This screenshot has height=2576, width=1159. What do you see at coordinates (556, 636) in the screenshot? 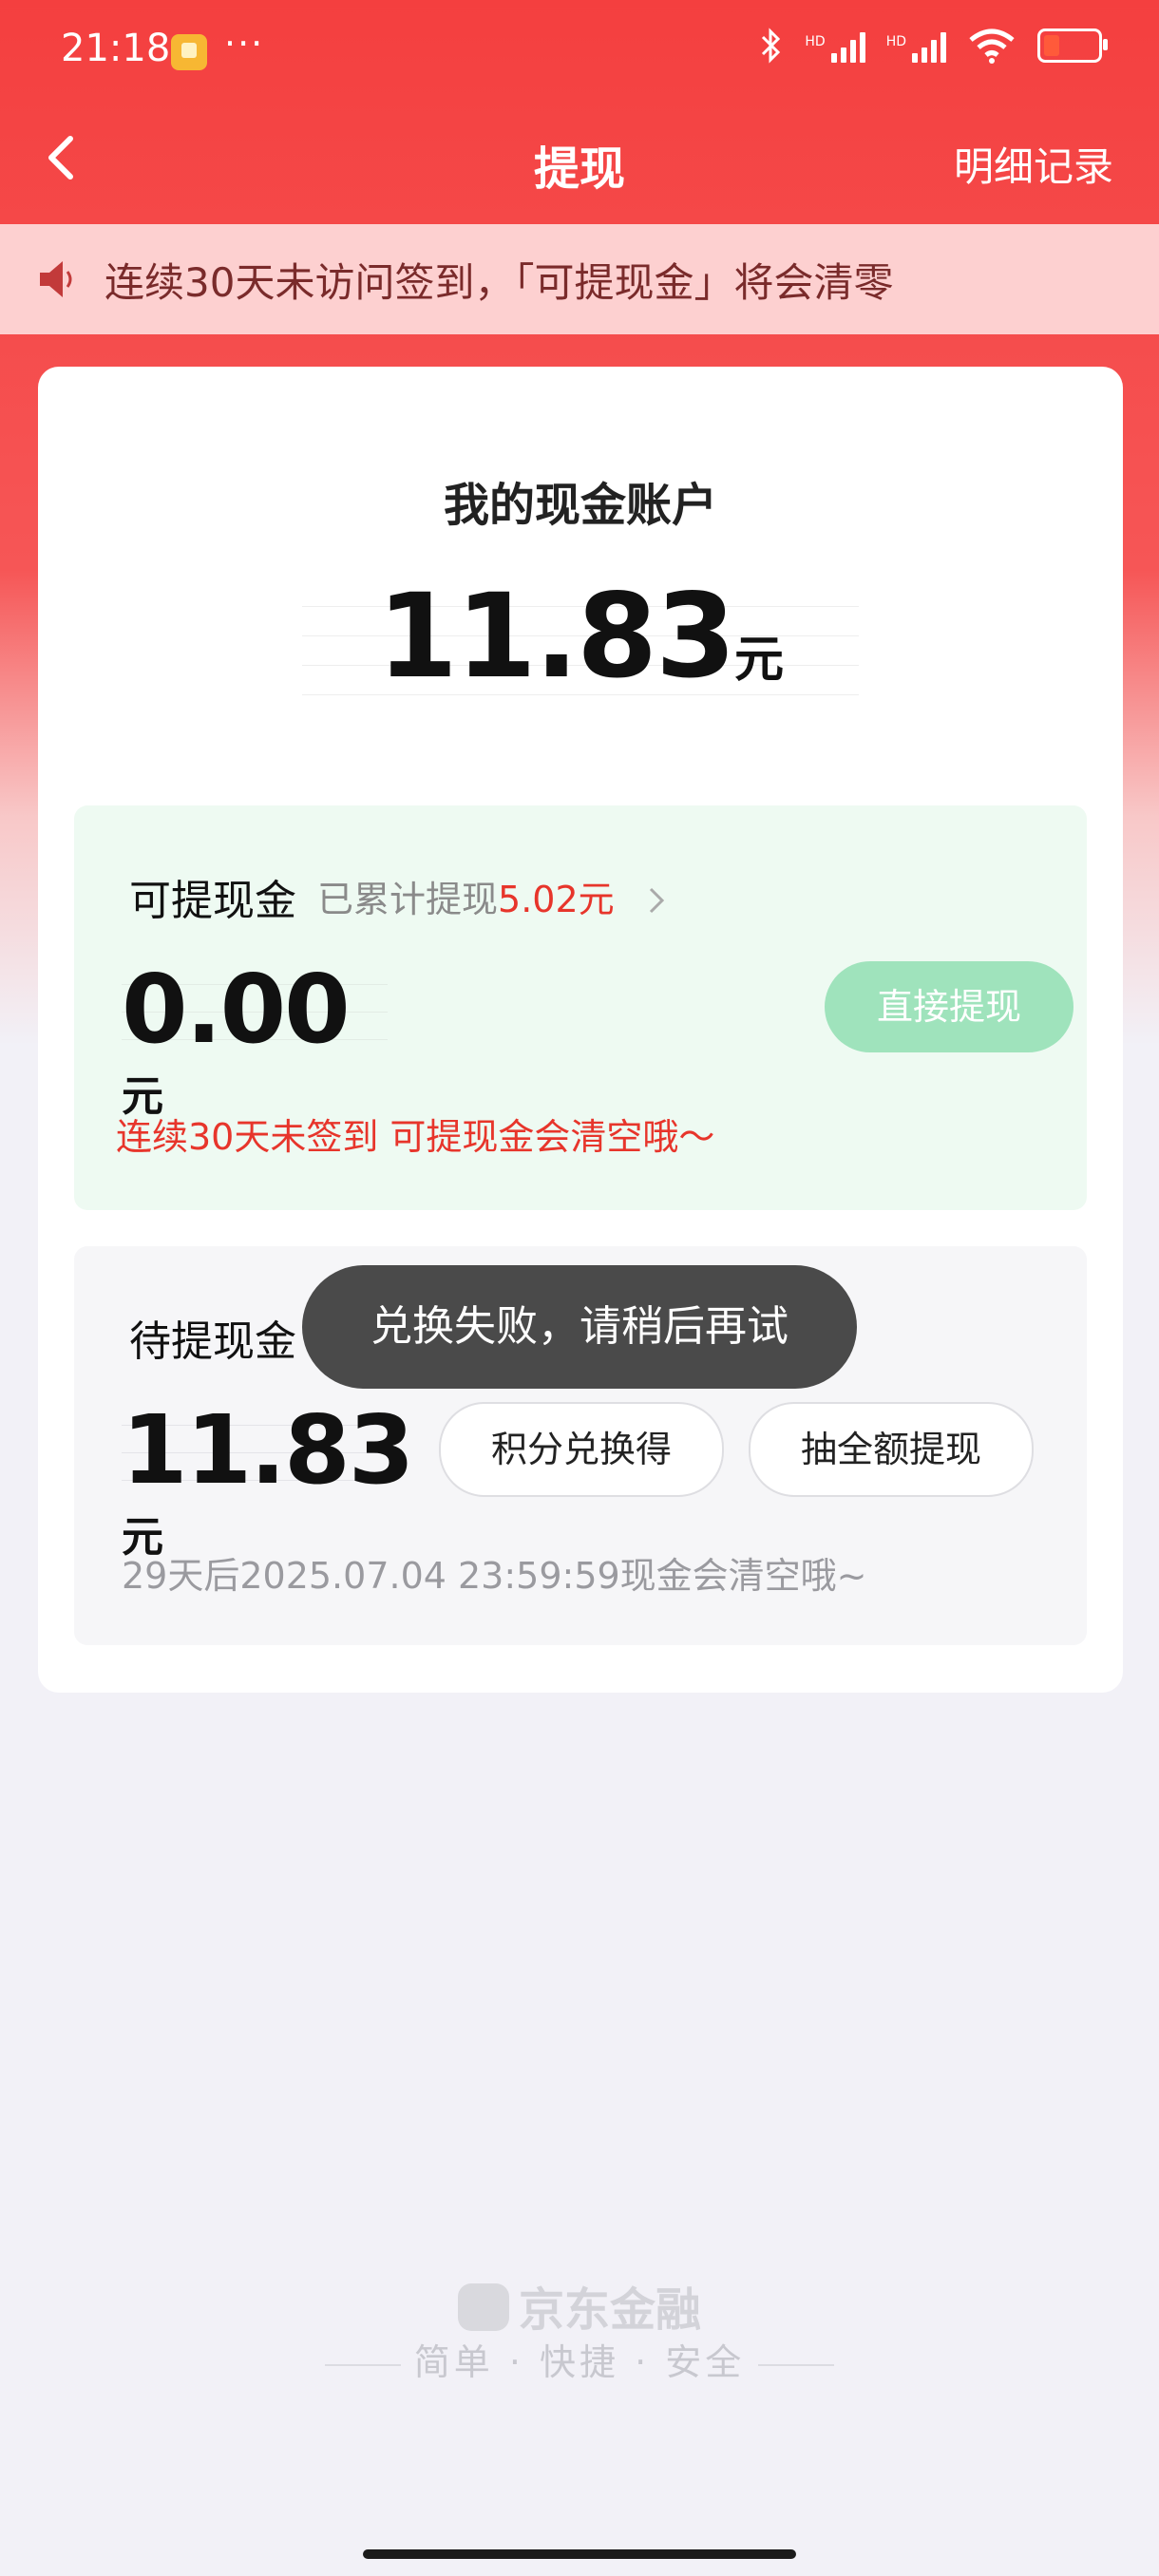
I see `account-amount: 11.83` at bounding box center [556, 636].